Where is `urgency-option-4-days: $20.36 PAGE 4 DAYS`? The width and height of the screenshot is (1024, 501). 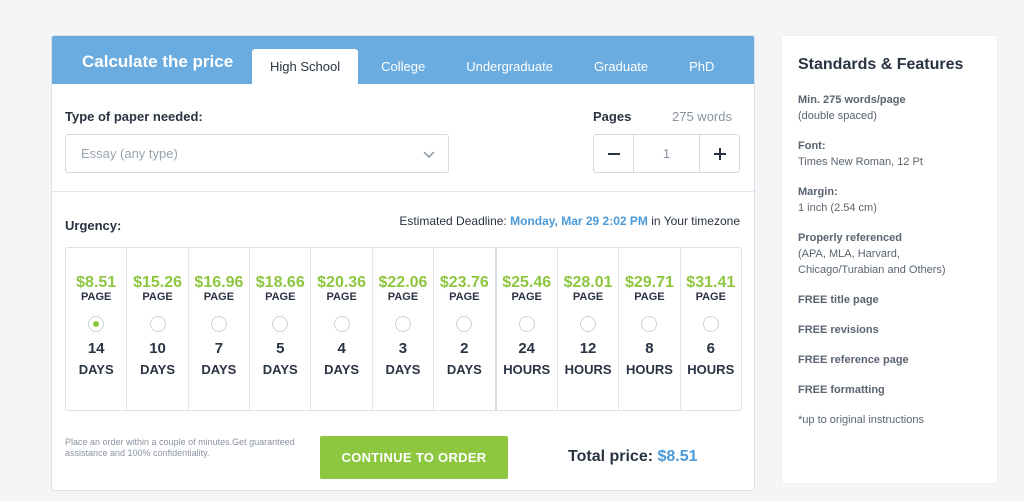
urgency-option-4-days: $20.36 PAGE 4 DAYS is located at coordinates (342, 329).